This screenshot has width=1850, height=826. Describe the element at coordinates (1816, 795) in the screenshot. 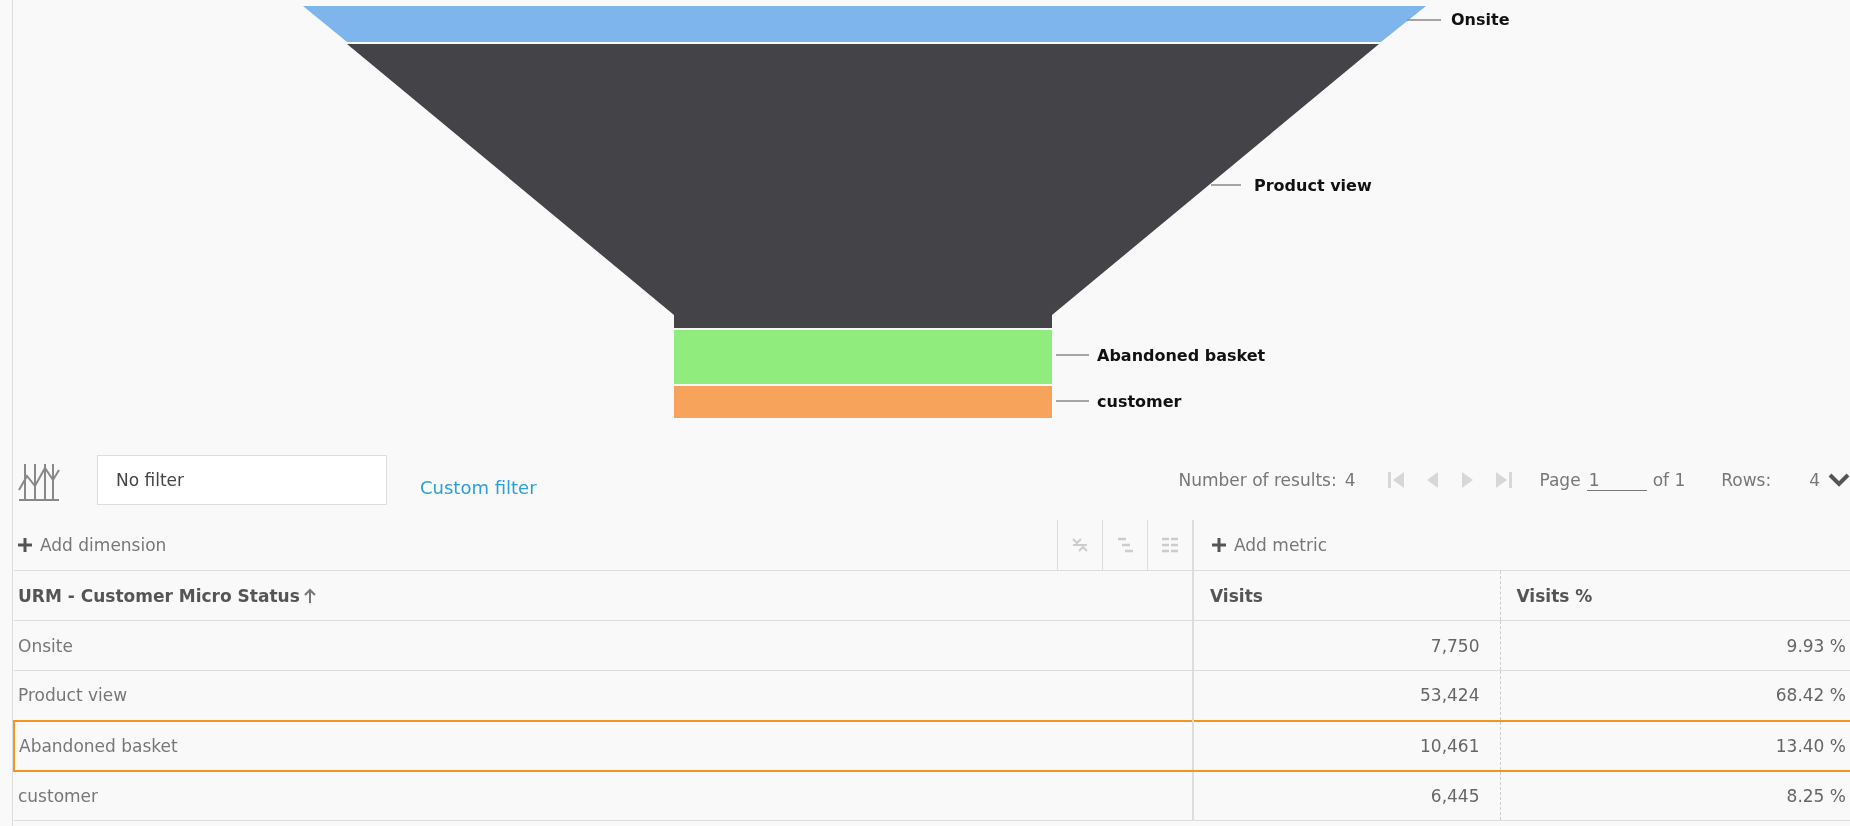

I see `table-cell: 8.25 %` at that location.